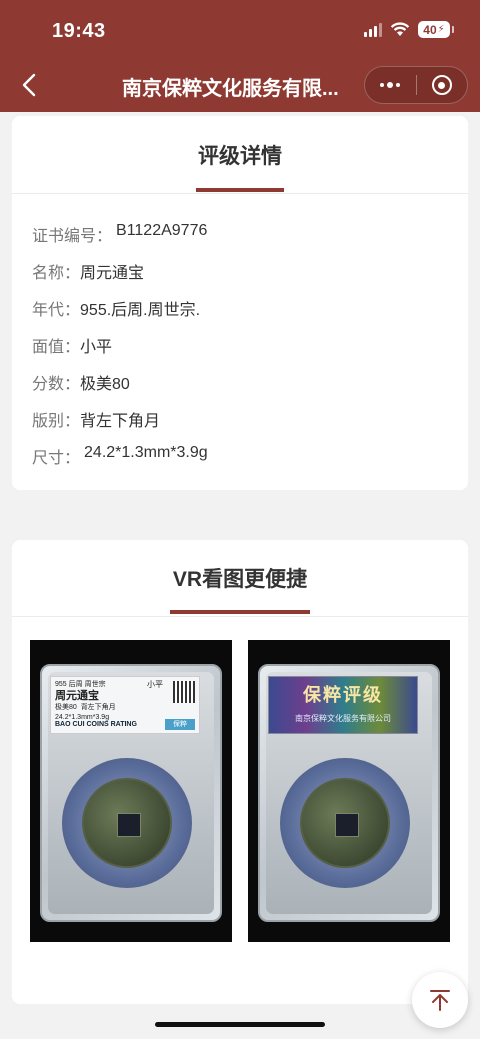 The width and height of the screenshot is (480, 1039). I want to click on detail-row-era: 年代： 955.后周.周世宗., so click(116, 308).